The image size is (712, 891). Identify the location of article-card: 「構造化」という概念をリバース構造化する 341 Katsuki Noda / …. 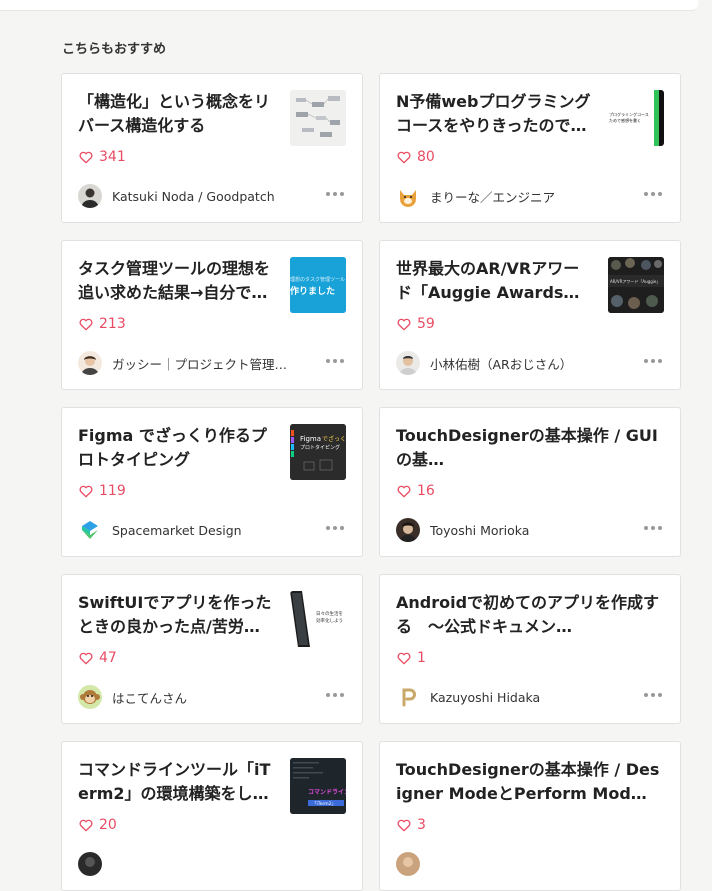
(212, 148).